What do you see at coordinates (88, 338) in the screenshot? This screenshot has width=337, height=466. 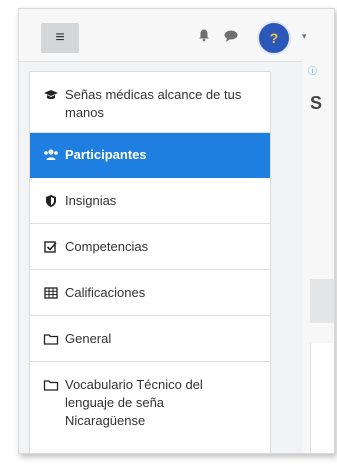 I see `drawer-item-label: General` at bounding box center [88, 338].